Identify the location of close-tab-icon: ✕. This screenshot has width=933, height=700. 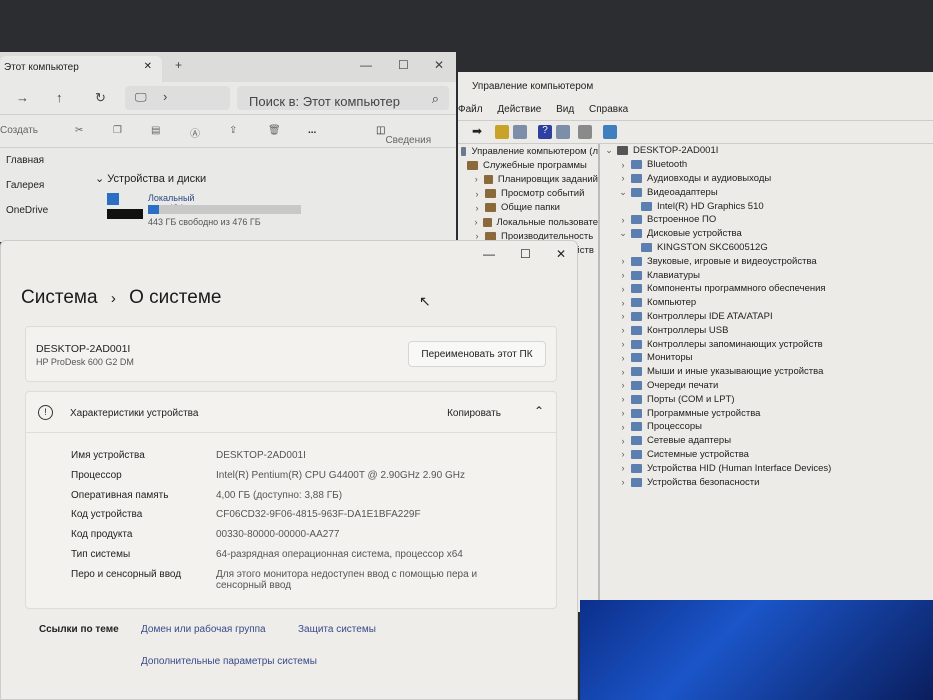
(148, 66).